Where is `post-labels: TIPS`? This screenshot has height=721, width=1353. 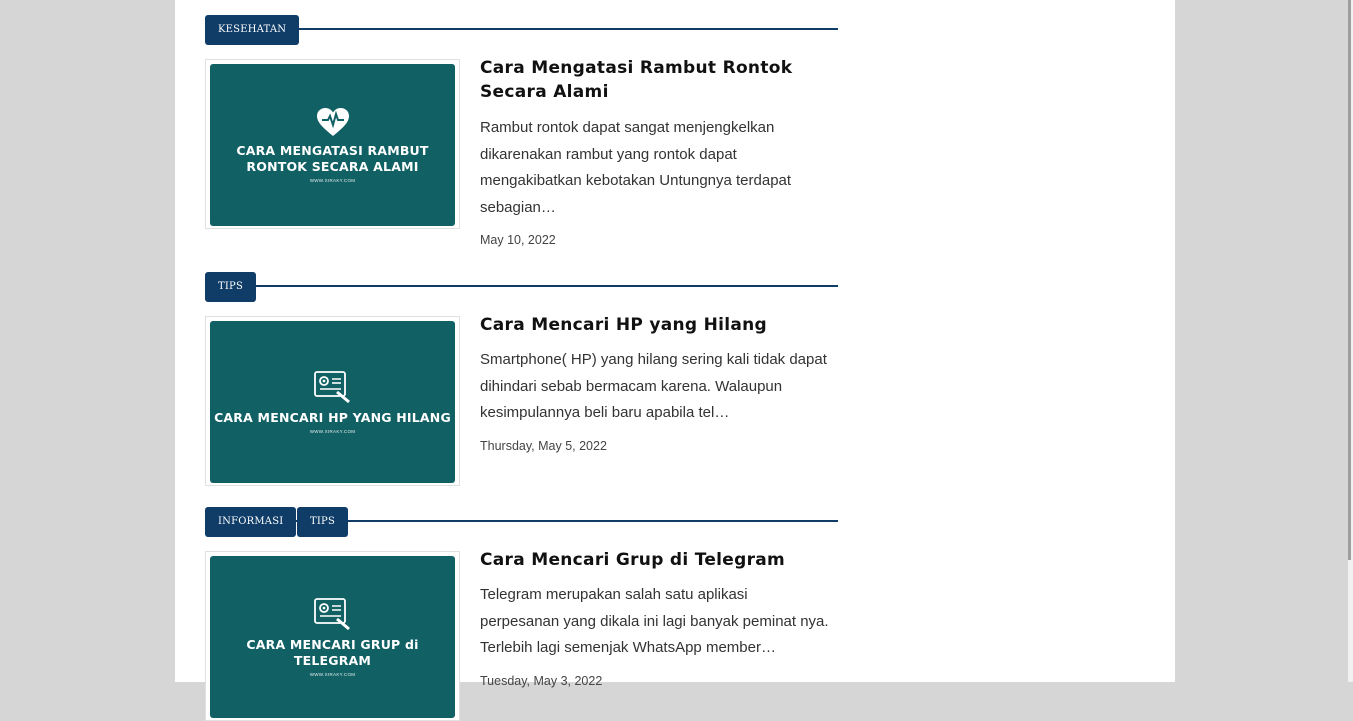 post-labels: TIPS is located at coordinates (521, 287).